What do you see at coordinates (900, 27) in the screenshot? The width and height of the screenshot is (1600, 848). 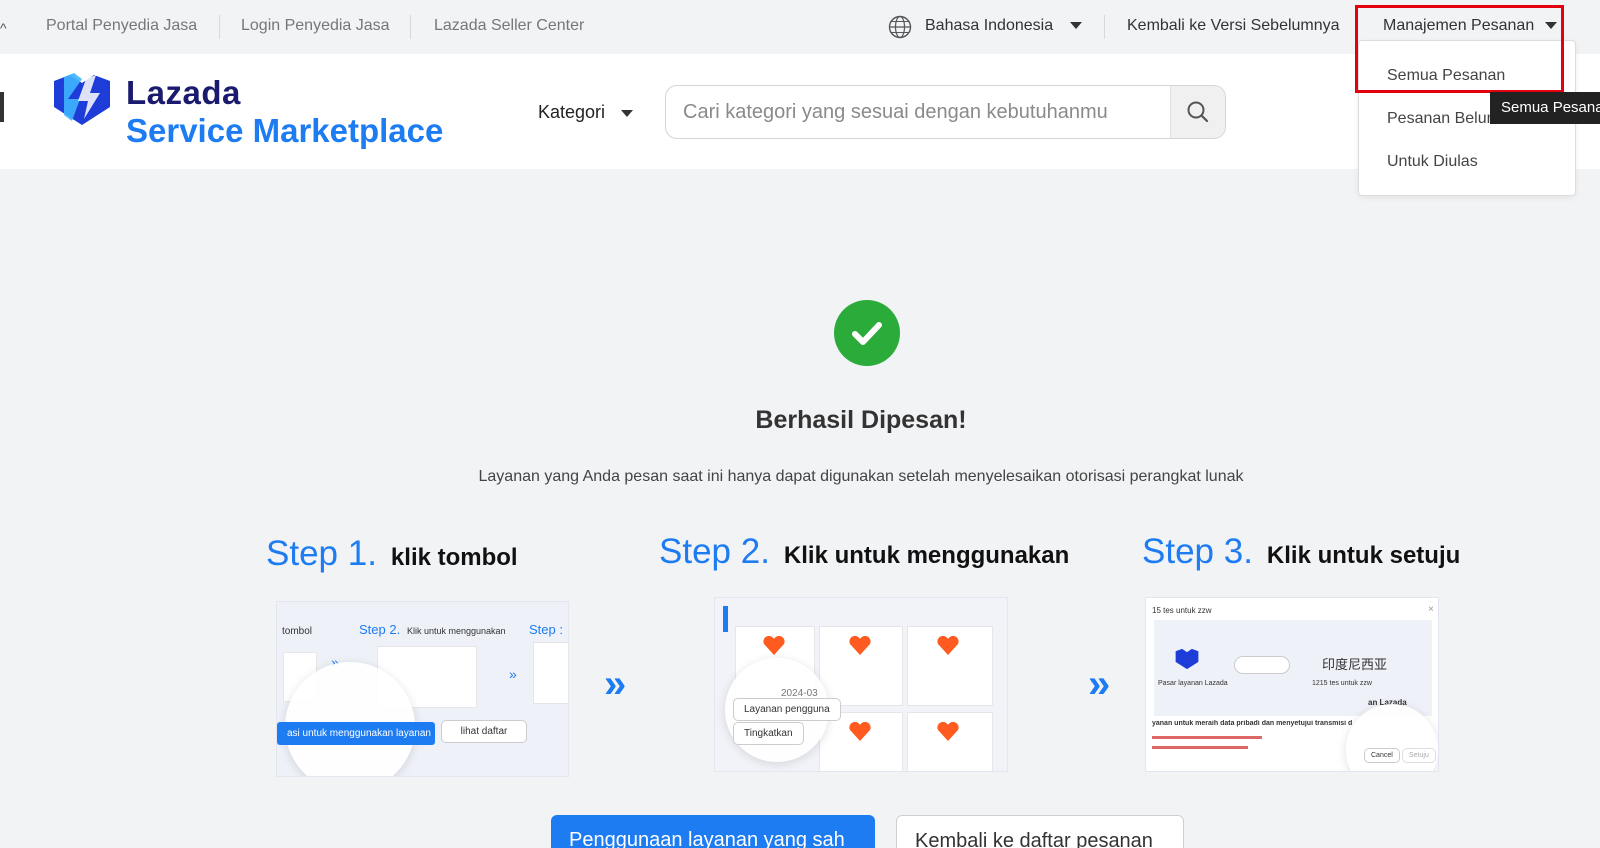 I see `globe-icon` at bounding box center [900, 27].